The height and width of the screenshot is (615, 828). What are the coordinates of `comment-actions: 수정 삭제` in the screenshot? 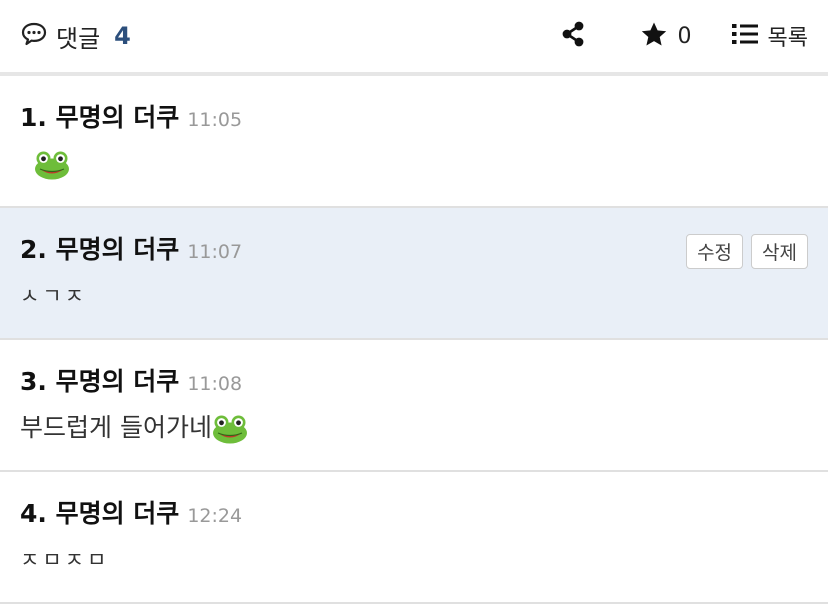 It's located at (747, 251).